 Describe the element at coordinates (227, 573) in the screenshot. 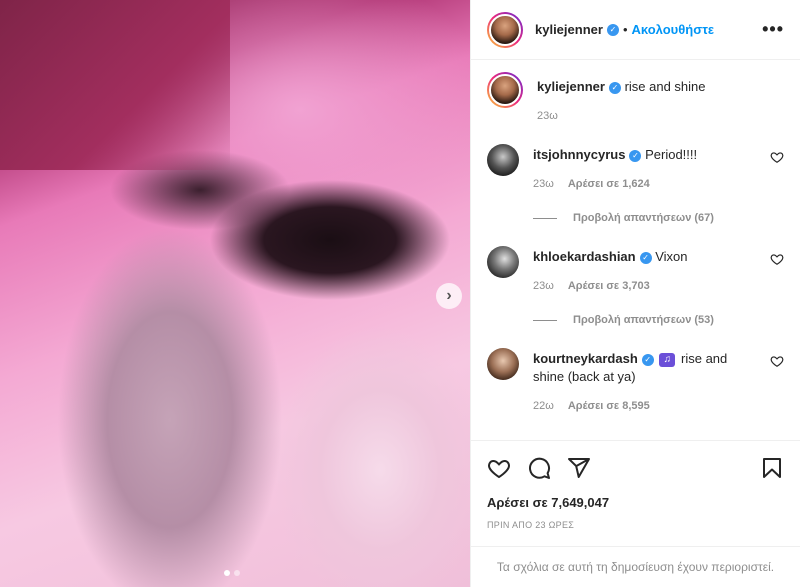

I see `carousel-dot-active` at that location.